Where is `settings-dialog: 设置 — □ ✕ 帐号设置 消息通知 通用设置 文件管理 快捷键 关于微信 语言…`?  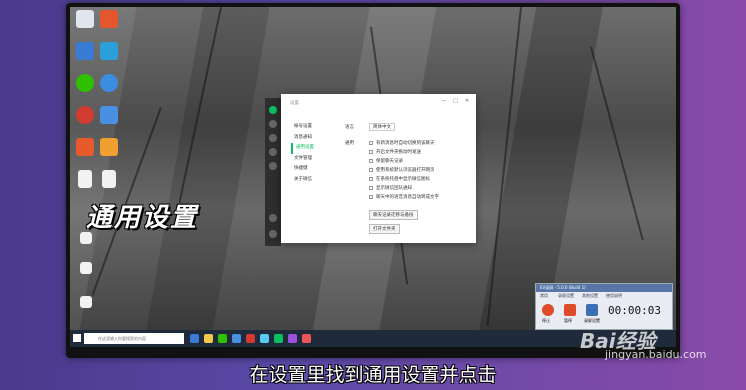 settings-dialog: 设置 — □ ✕ 帐号设置 消息通知 通用设置 文件管理 快捷键 关于微信 语言… is located at coordinates (378, 168).